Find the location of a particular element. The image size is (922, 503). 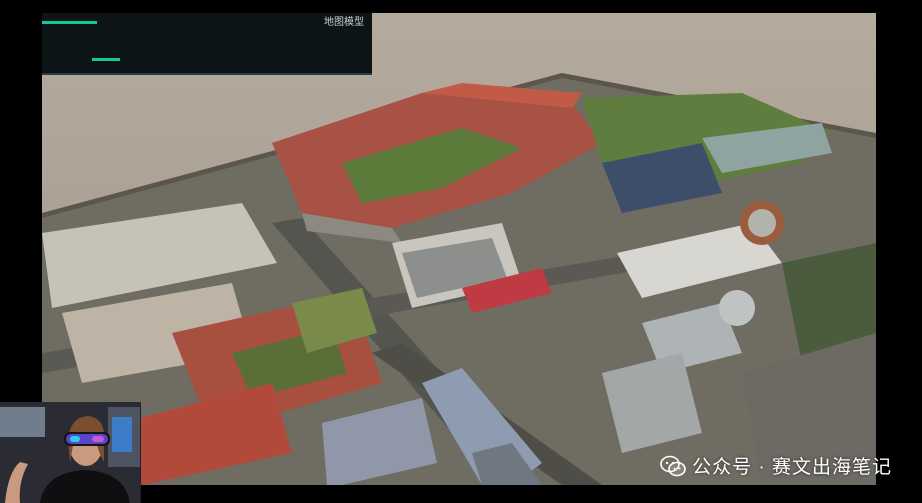

presenter-video-thumbnail is located at coordinates (70, 452).